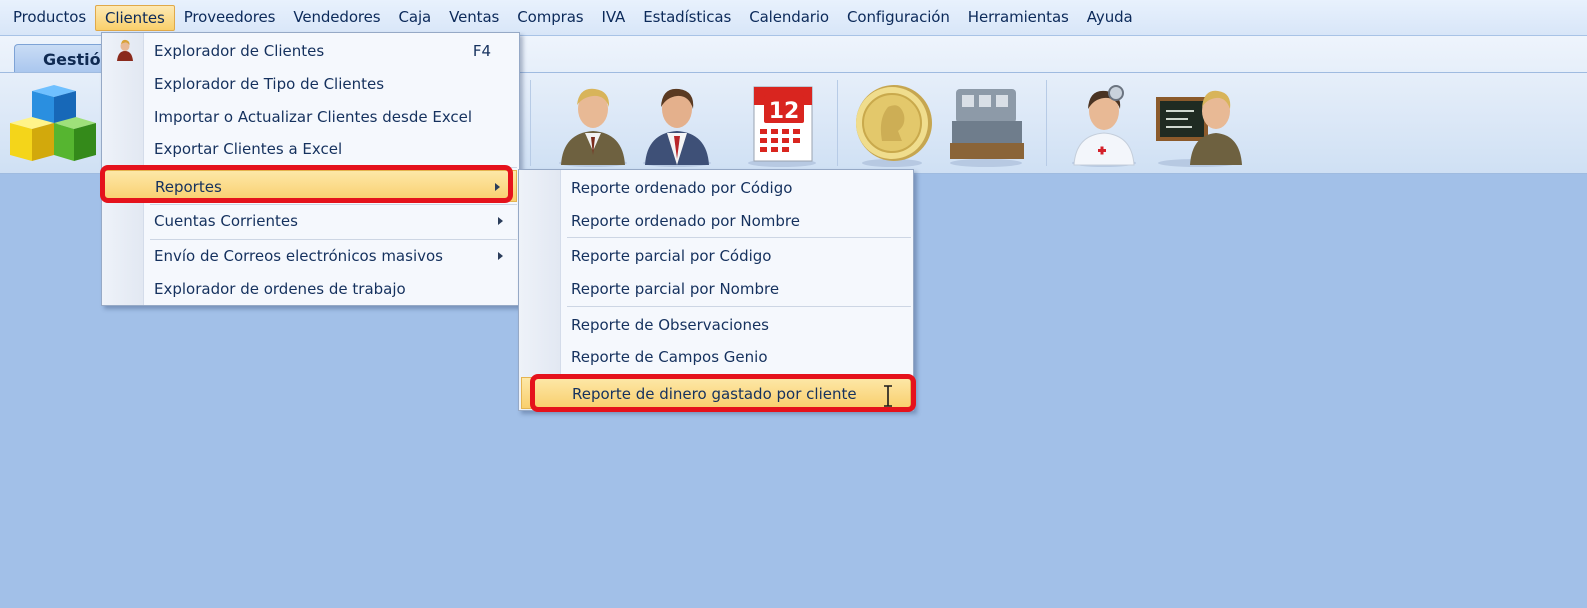  I want to click on menu-ventas: Ventas, so click(474, 18).